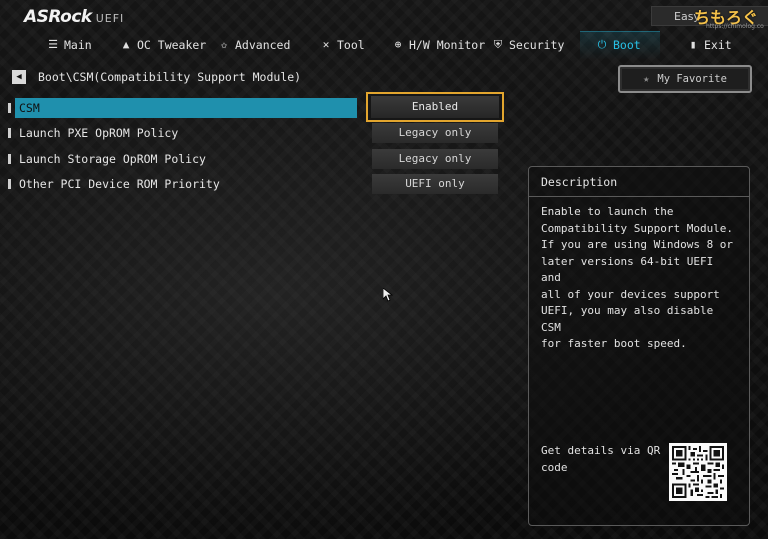 The width and height of the screenshot is (768, 539). I want to click on setting-label: Other PCI Device ROM Priority, so click(119, 184).